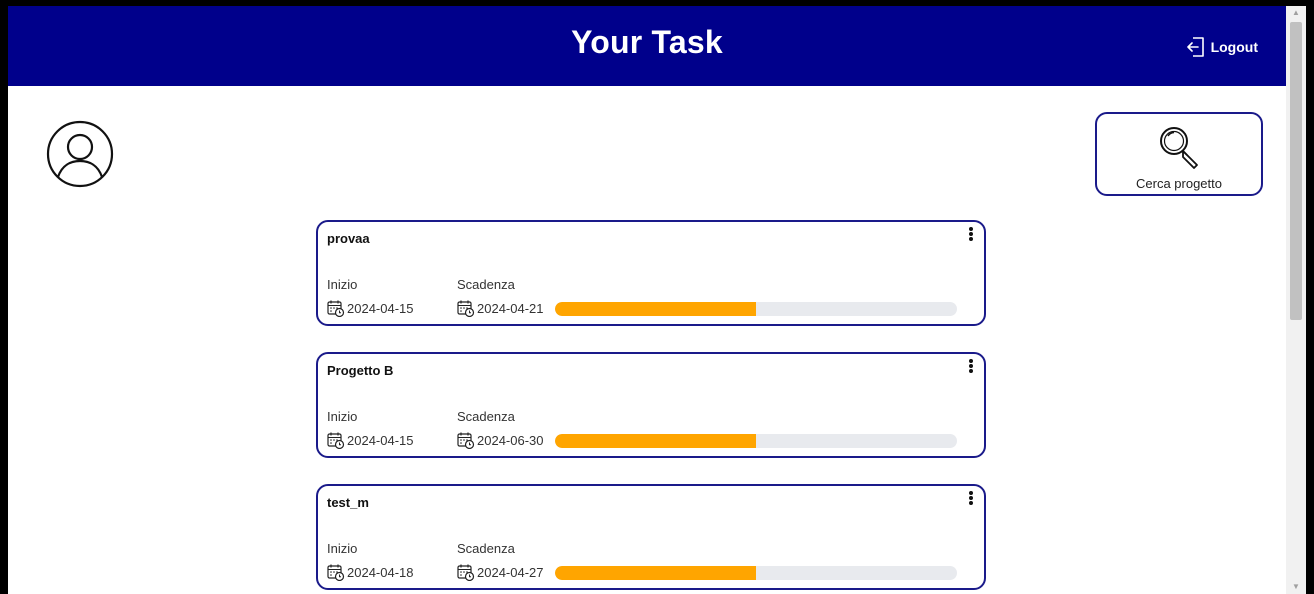 Image resolution: width=1314 pixels, height=594 pixels. Describe the element at coordinates (348, 502) in the screenshot. I see `project-name: test_m` at that location.